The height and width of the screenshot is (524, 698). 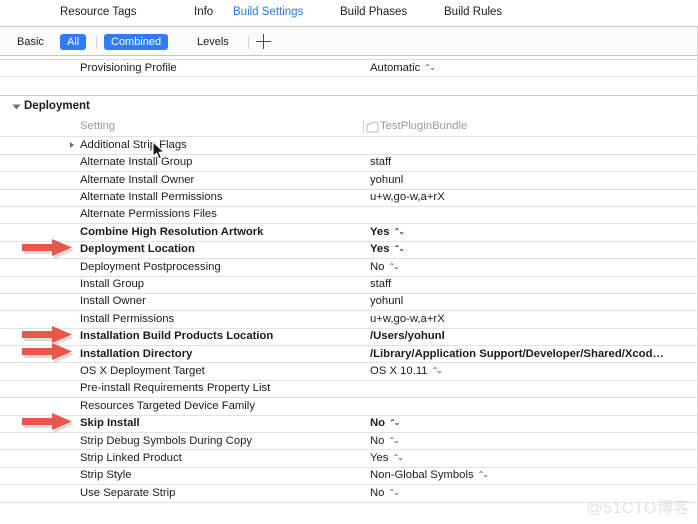 What do you see at coordinates (106, 475) in the screenshot?
I see `setting-name: Strip Style` at bounding box center [106, 475].